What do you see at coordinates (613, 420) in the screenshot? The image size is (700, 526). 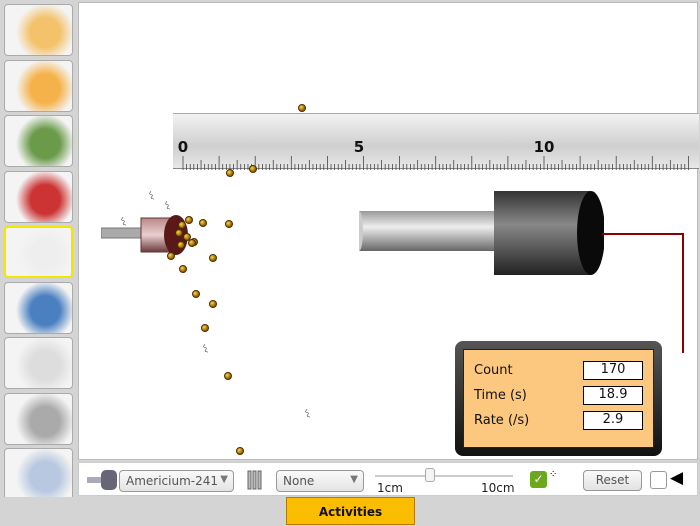 I see `rate-value: 2.9` at bounding box center [613, 420].